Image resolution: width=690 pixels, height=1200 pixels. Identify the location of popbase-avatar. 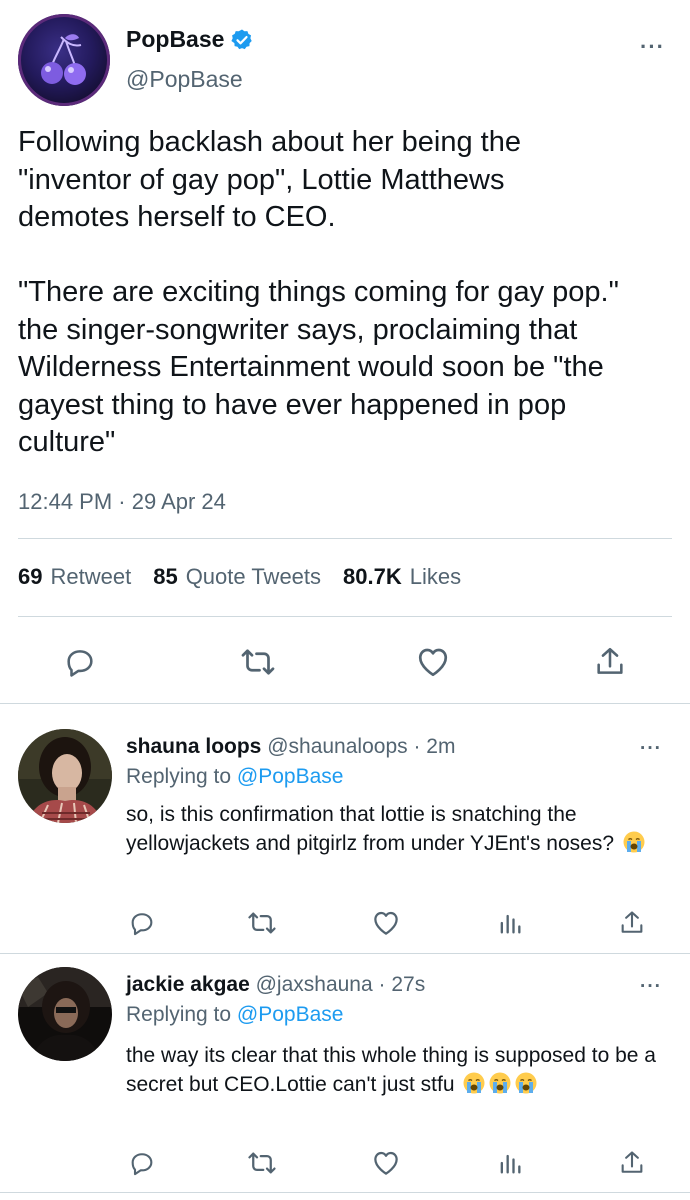
(64, 60).